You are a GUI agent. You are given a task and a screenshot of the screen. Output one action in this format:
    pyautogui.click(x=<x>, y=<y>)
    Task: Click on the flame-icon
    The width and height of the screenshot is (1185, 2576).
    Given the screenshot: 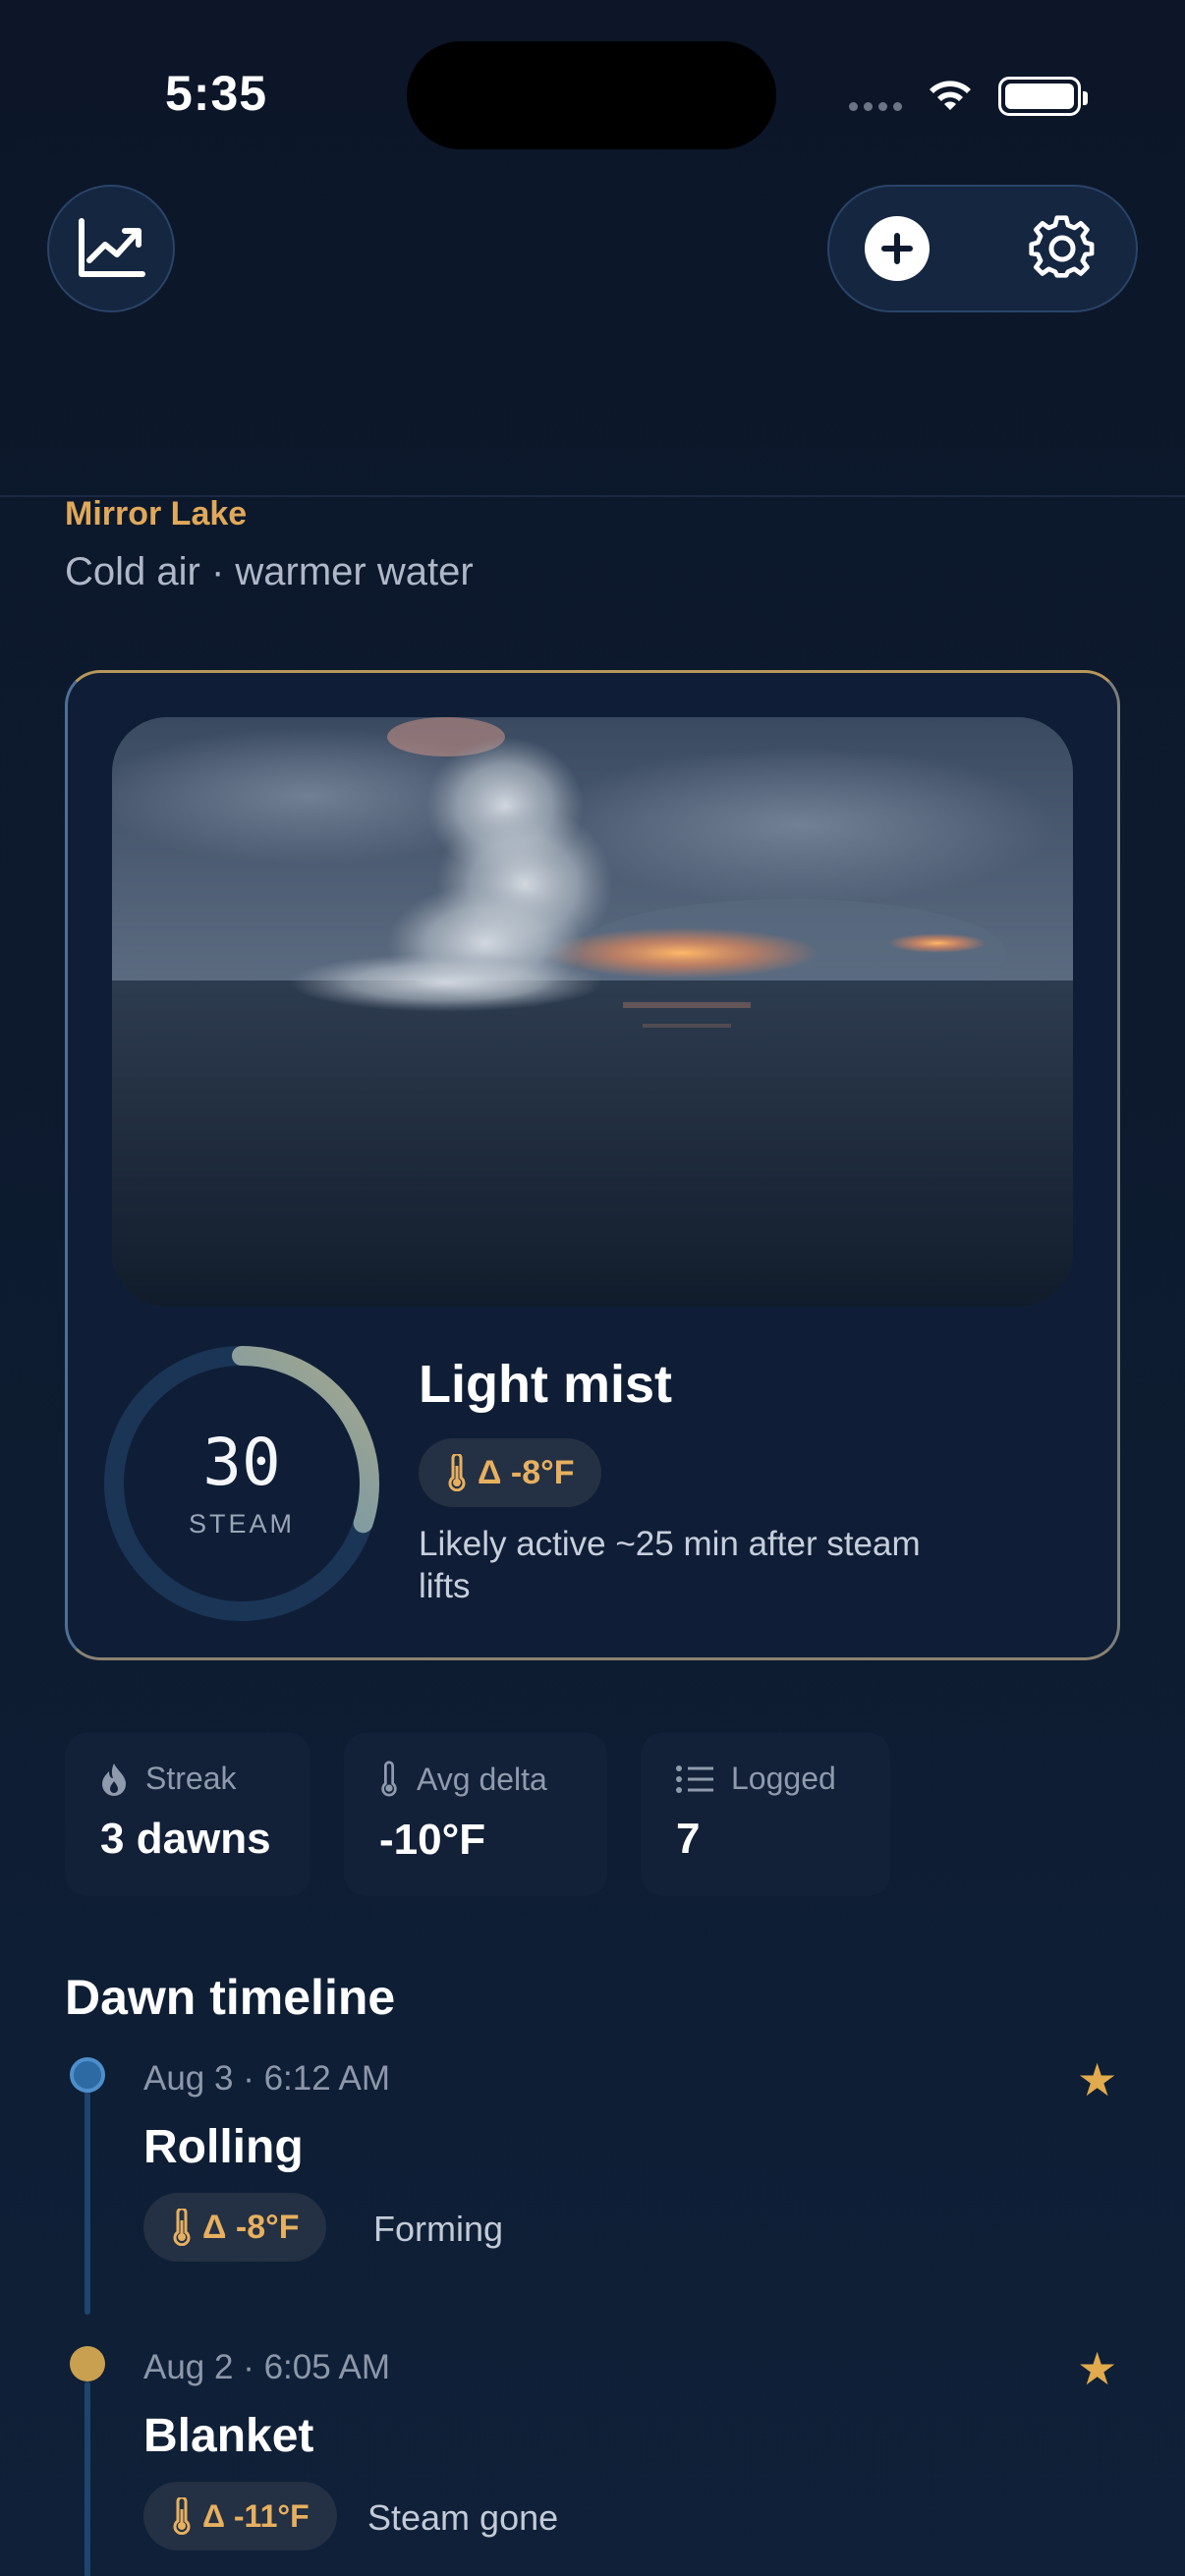 What is the action you would take?
    pyautogui.click(x=114, y=1779)
    